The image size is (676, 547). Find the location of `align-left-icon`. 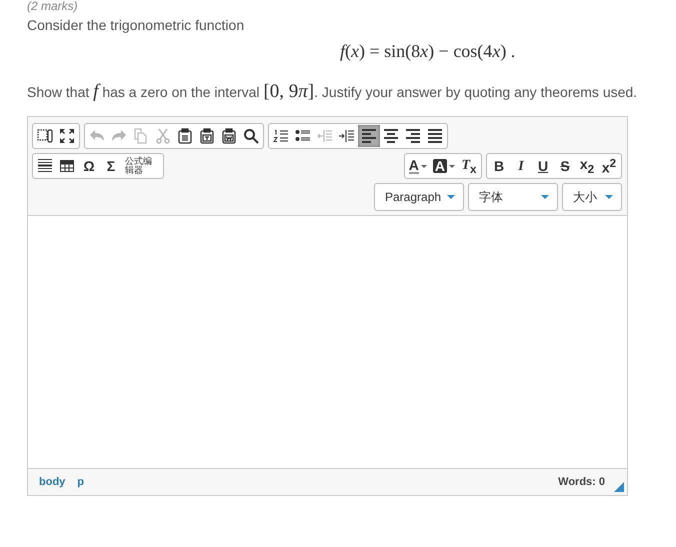

align-left-icon is located at coordinates (369, 136).